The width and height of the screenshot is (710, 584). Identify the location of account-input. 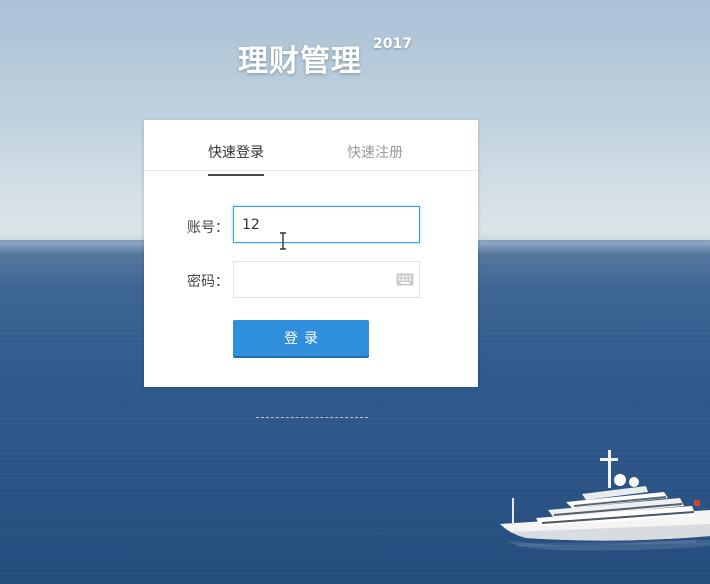
(326, 224).